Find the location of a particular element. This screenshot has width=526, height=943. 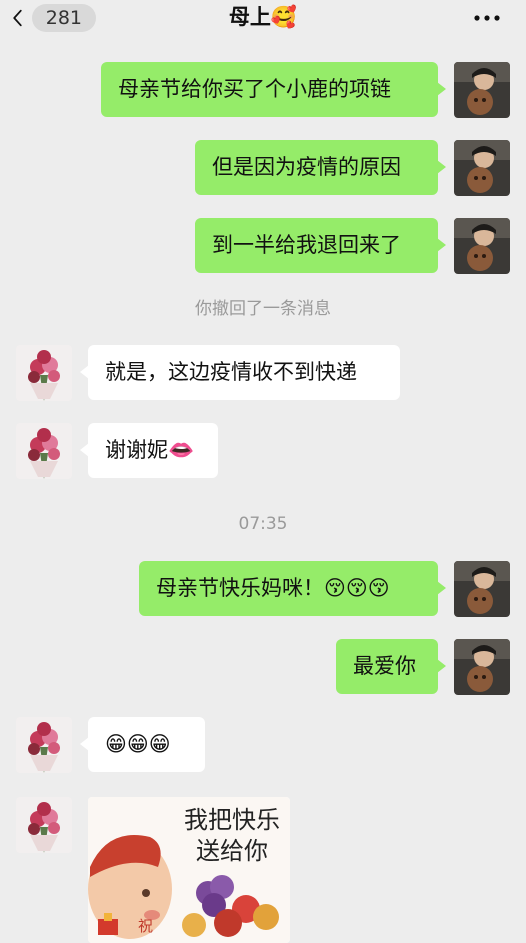

message-text: 到一半给我退回来了 is located at coordinates (306, 245).